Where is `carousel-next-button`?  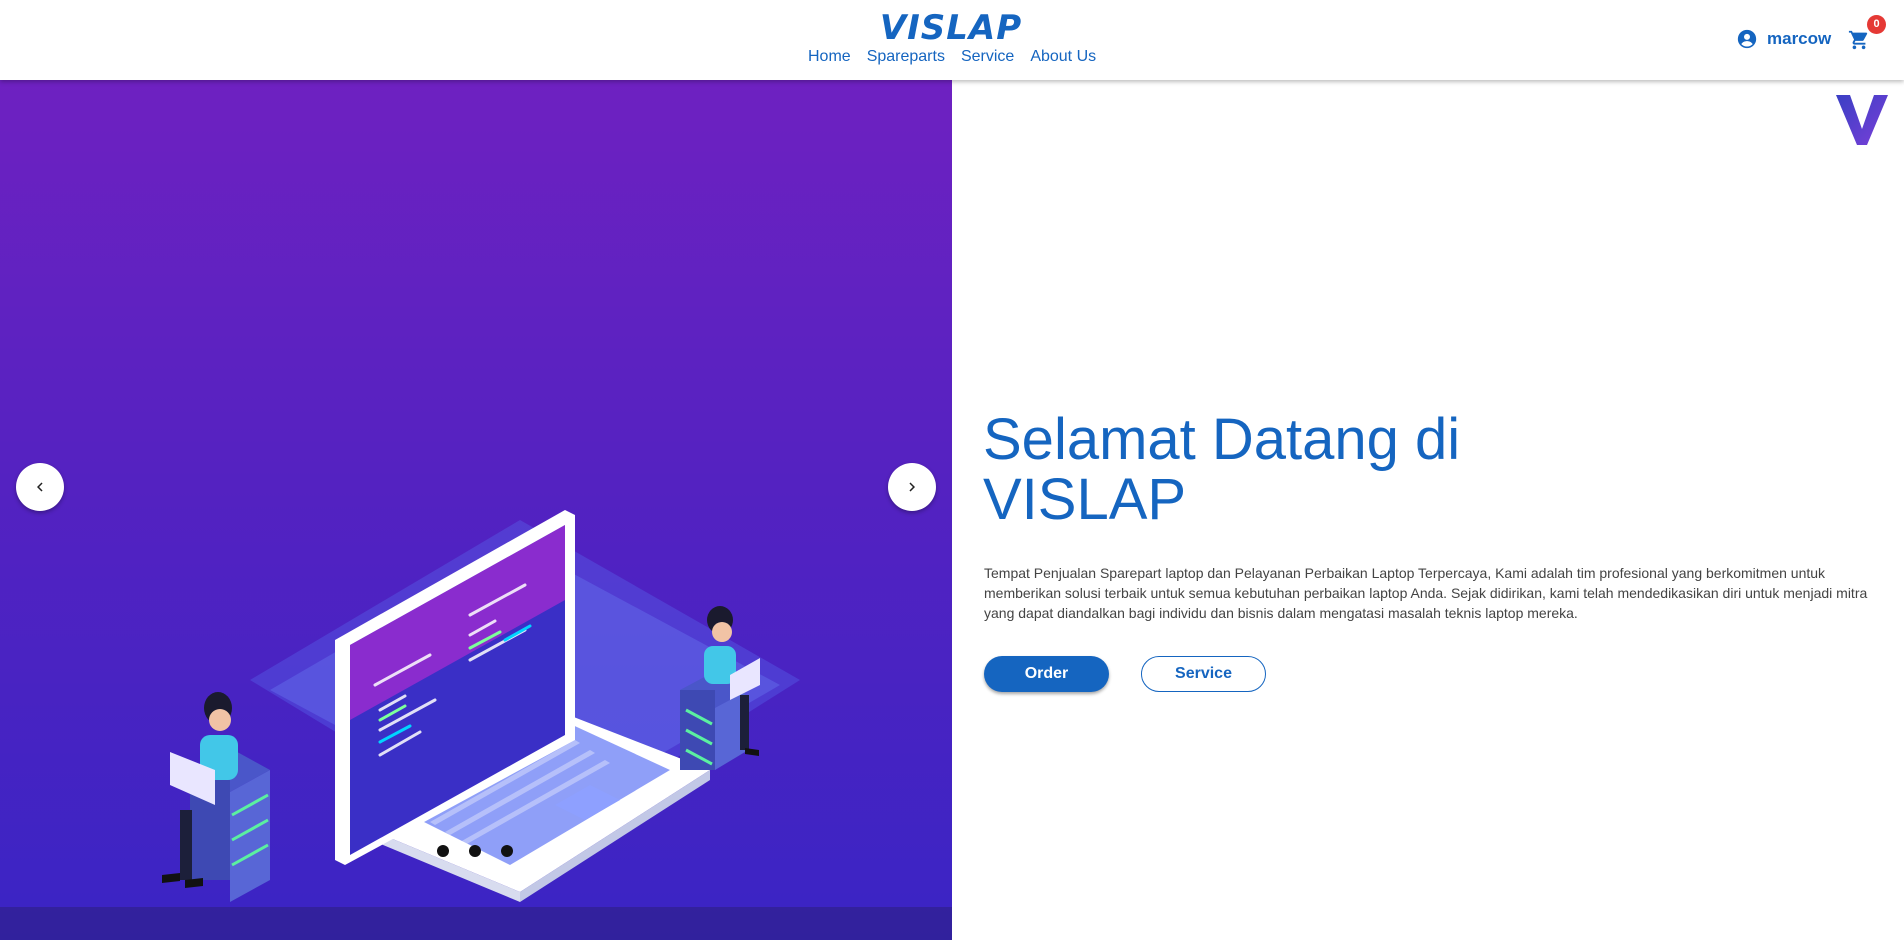
carousel-next-button is located at coordinates (912, 487).